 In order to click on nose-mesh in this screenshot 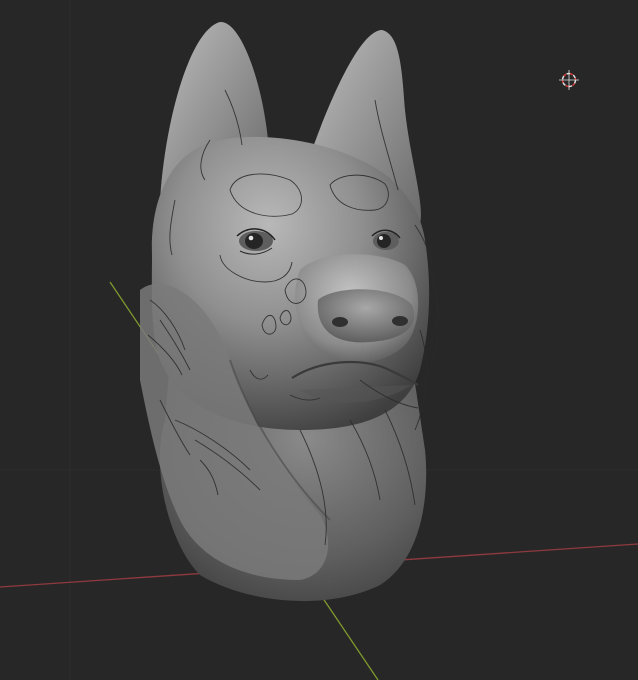, I will do `click(366, 316)`.